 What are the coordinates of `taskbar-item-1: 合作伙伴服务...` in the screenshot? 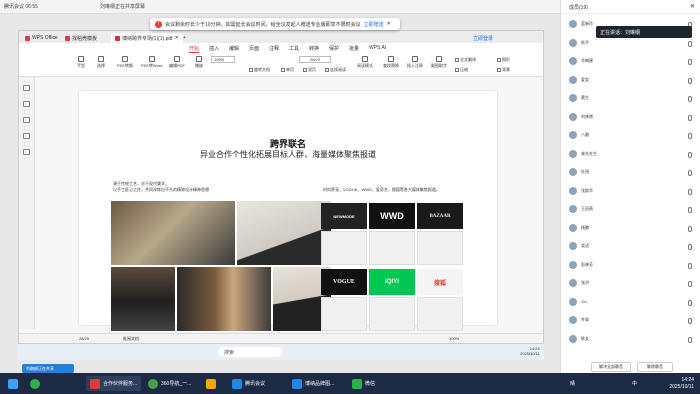 It's located at (114, 383).